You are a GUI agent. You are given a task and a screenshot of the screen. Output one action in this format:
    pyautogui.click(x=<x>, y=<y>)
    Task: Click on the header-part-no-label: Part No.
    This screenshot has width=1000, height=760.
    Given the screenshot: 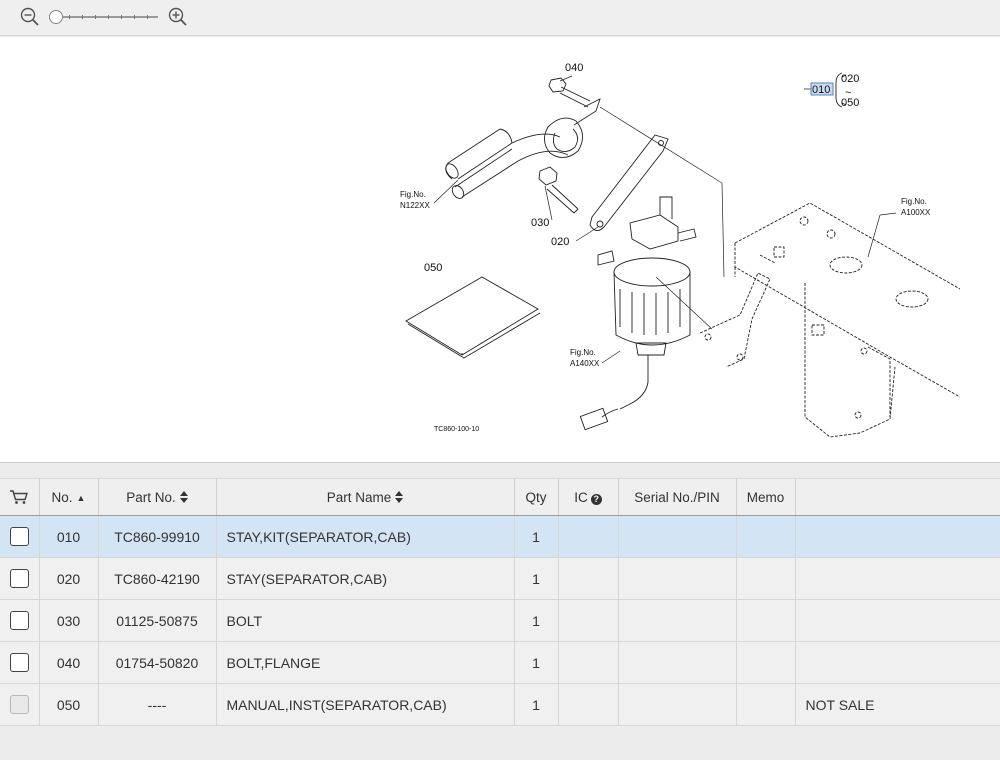 What is the action you would take?
    pyautogui.click(x=151, y=497)
    